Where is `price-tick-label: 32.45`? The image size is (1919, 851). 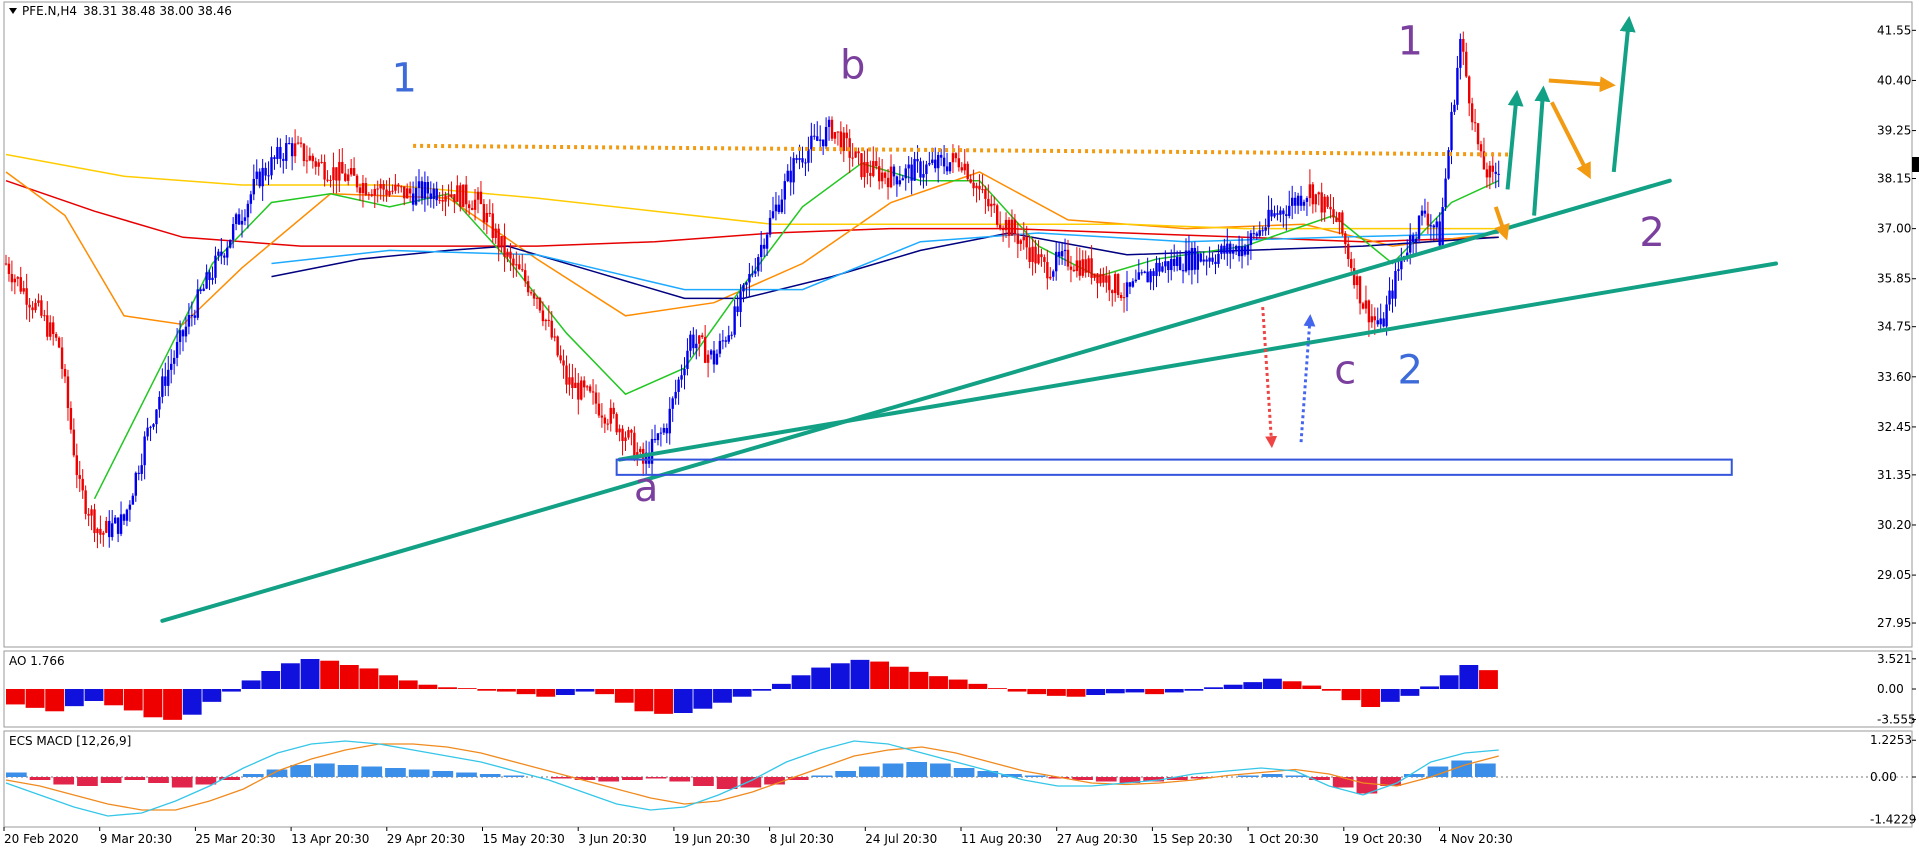 price-tick-label: 32.45 is located at coordinates (1894, 427).